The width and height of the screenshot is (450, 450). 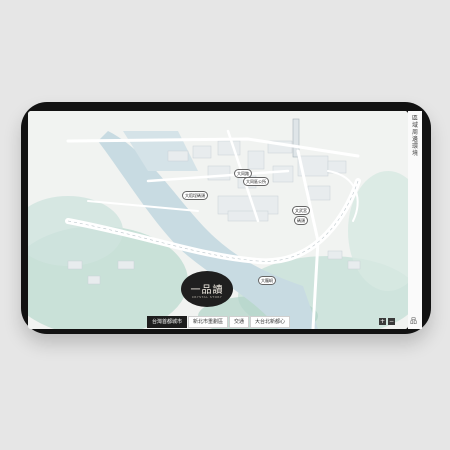 I want to click on tab-transportation: 交通, so click(x=239, y=322).